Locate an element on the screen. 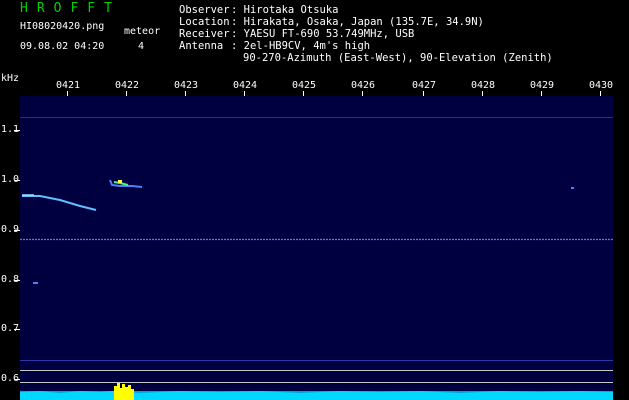 The height and width of the screenshot is (400, 629). meteor-echo-trail is located at coordinates (59, 203).